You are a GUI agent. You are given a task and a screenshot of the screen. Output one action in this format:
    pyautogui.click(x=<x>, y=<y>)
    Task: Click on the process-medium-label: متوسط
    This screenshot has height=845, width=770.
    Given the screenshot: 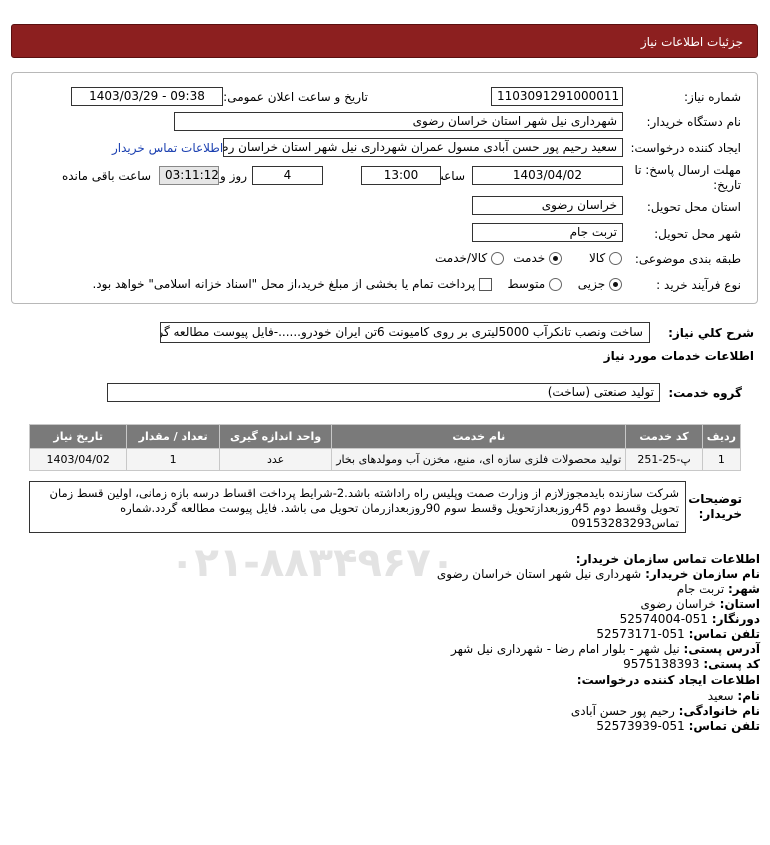 What is the action you would take?
    pyautogui.click(x=526, y=284)
    